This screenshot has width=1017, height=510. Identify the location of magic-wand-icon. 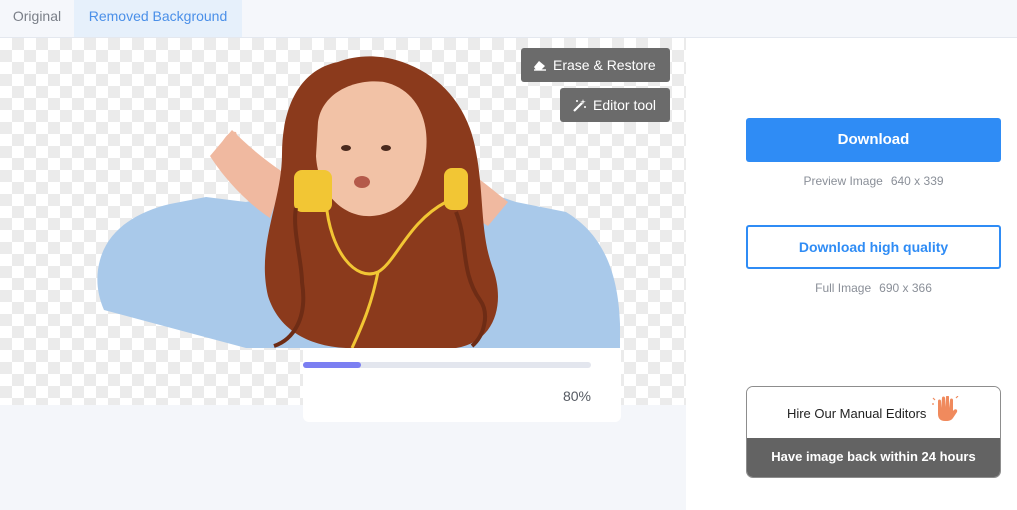
(579, 106).